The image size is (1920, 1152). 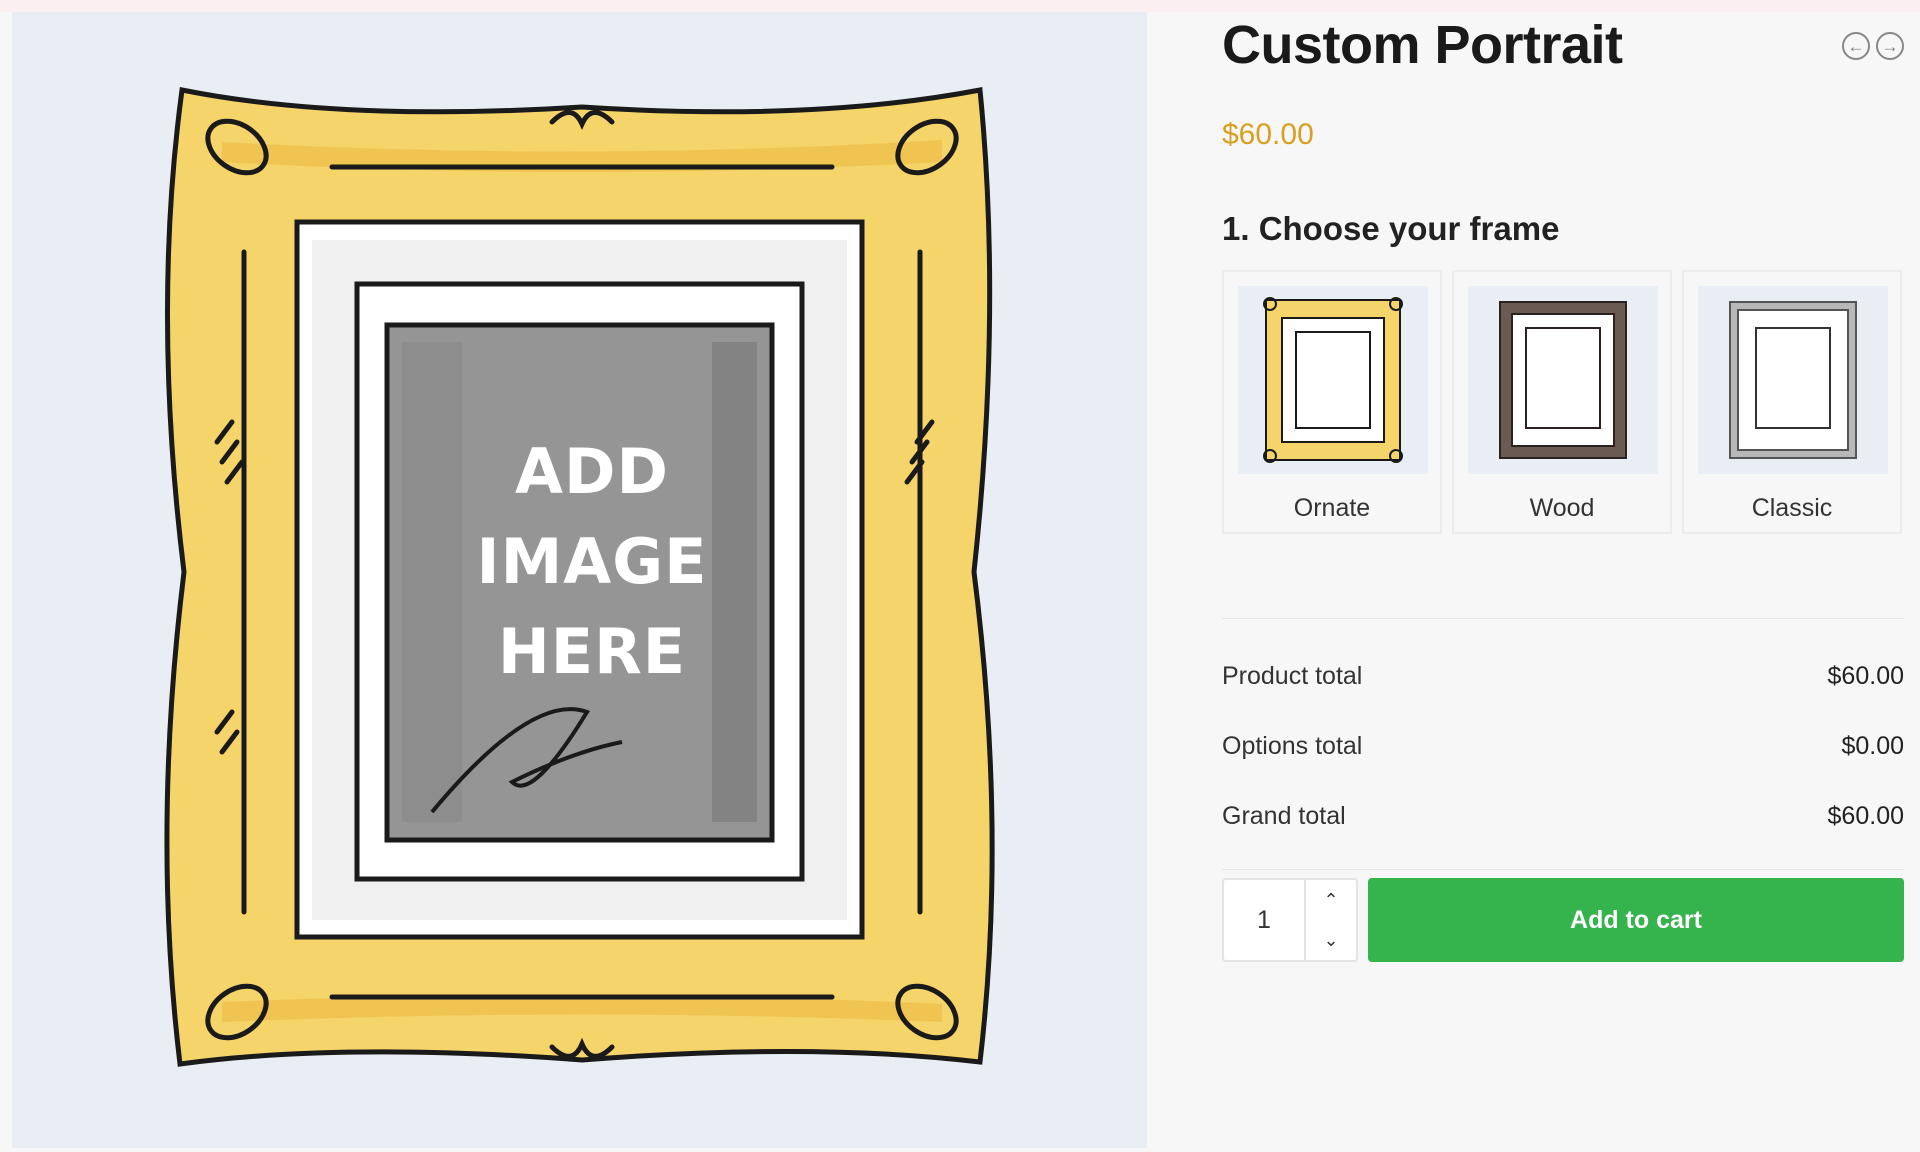 I want to click on frame-option-ornate: Ornate, so click(x=1332, y=402).